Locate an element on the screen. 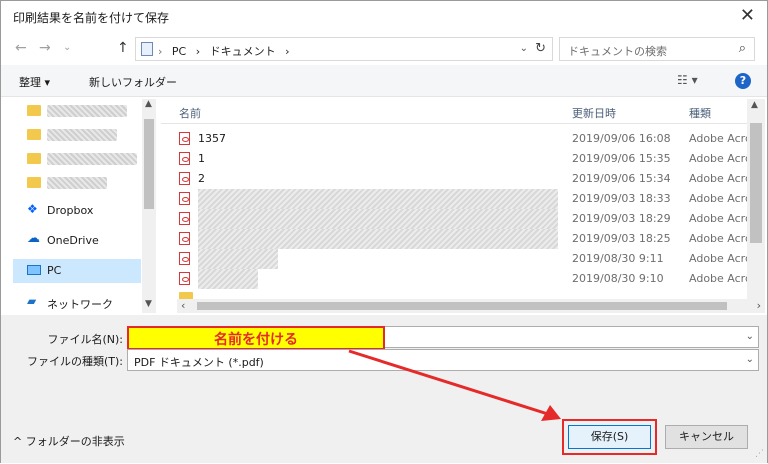  cancel-button: キャンセル is located at coordinates (706, 437).